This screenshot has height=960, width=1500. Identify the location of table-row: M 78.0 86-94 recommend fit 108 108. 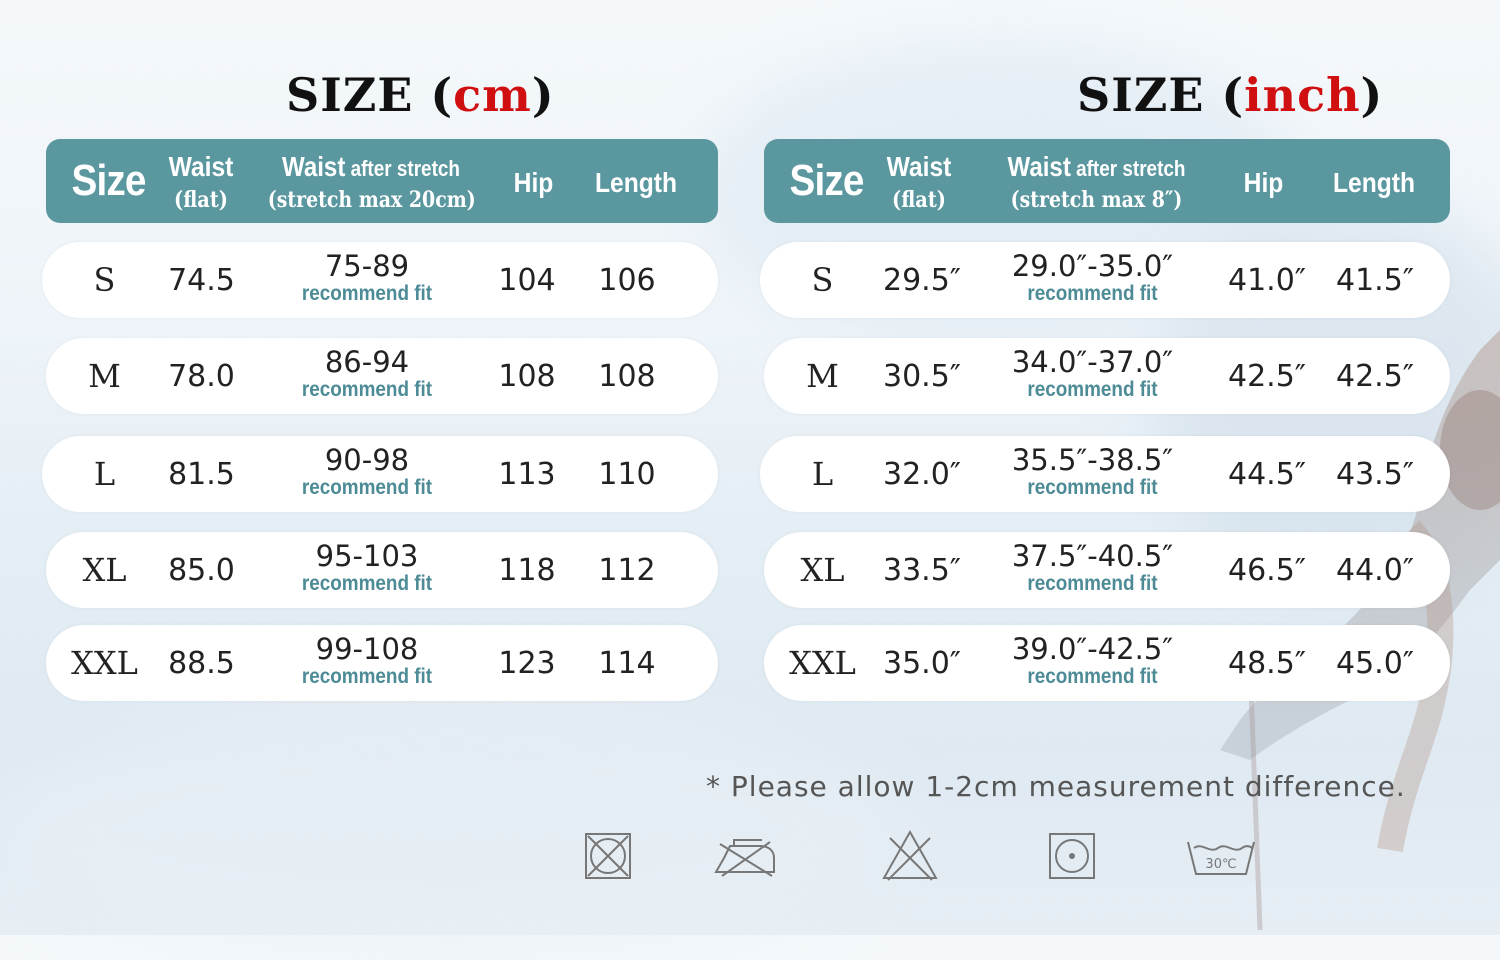
(382, 376).